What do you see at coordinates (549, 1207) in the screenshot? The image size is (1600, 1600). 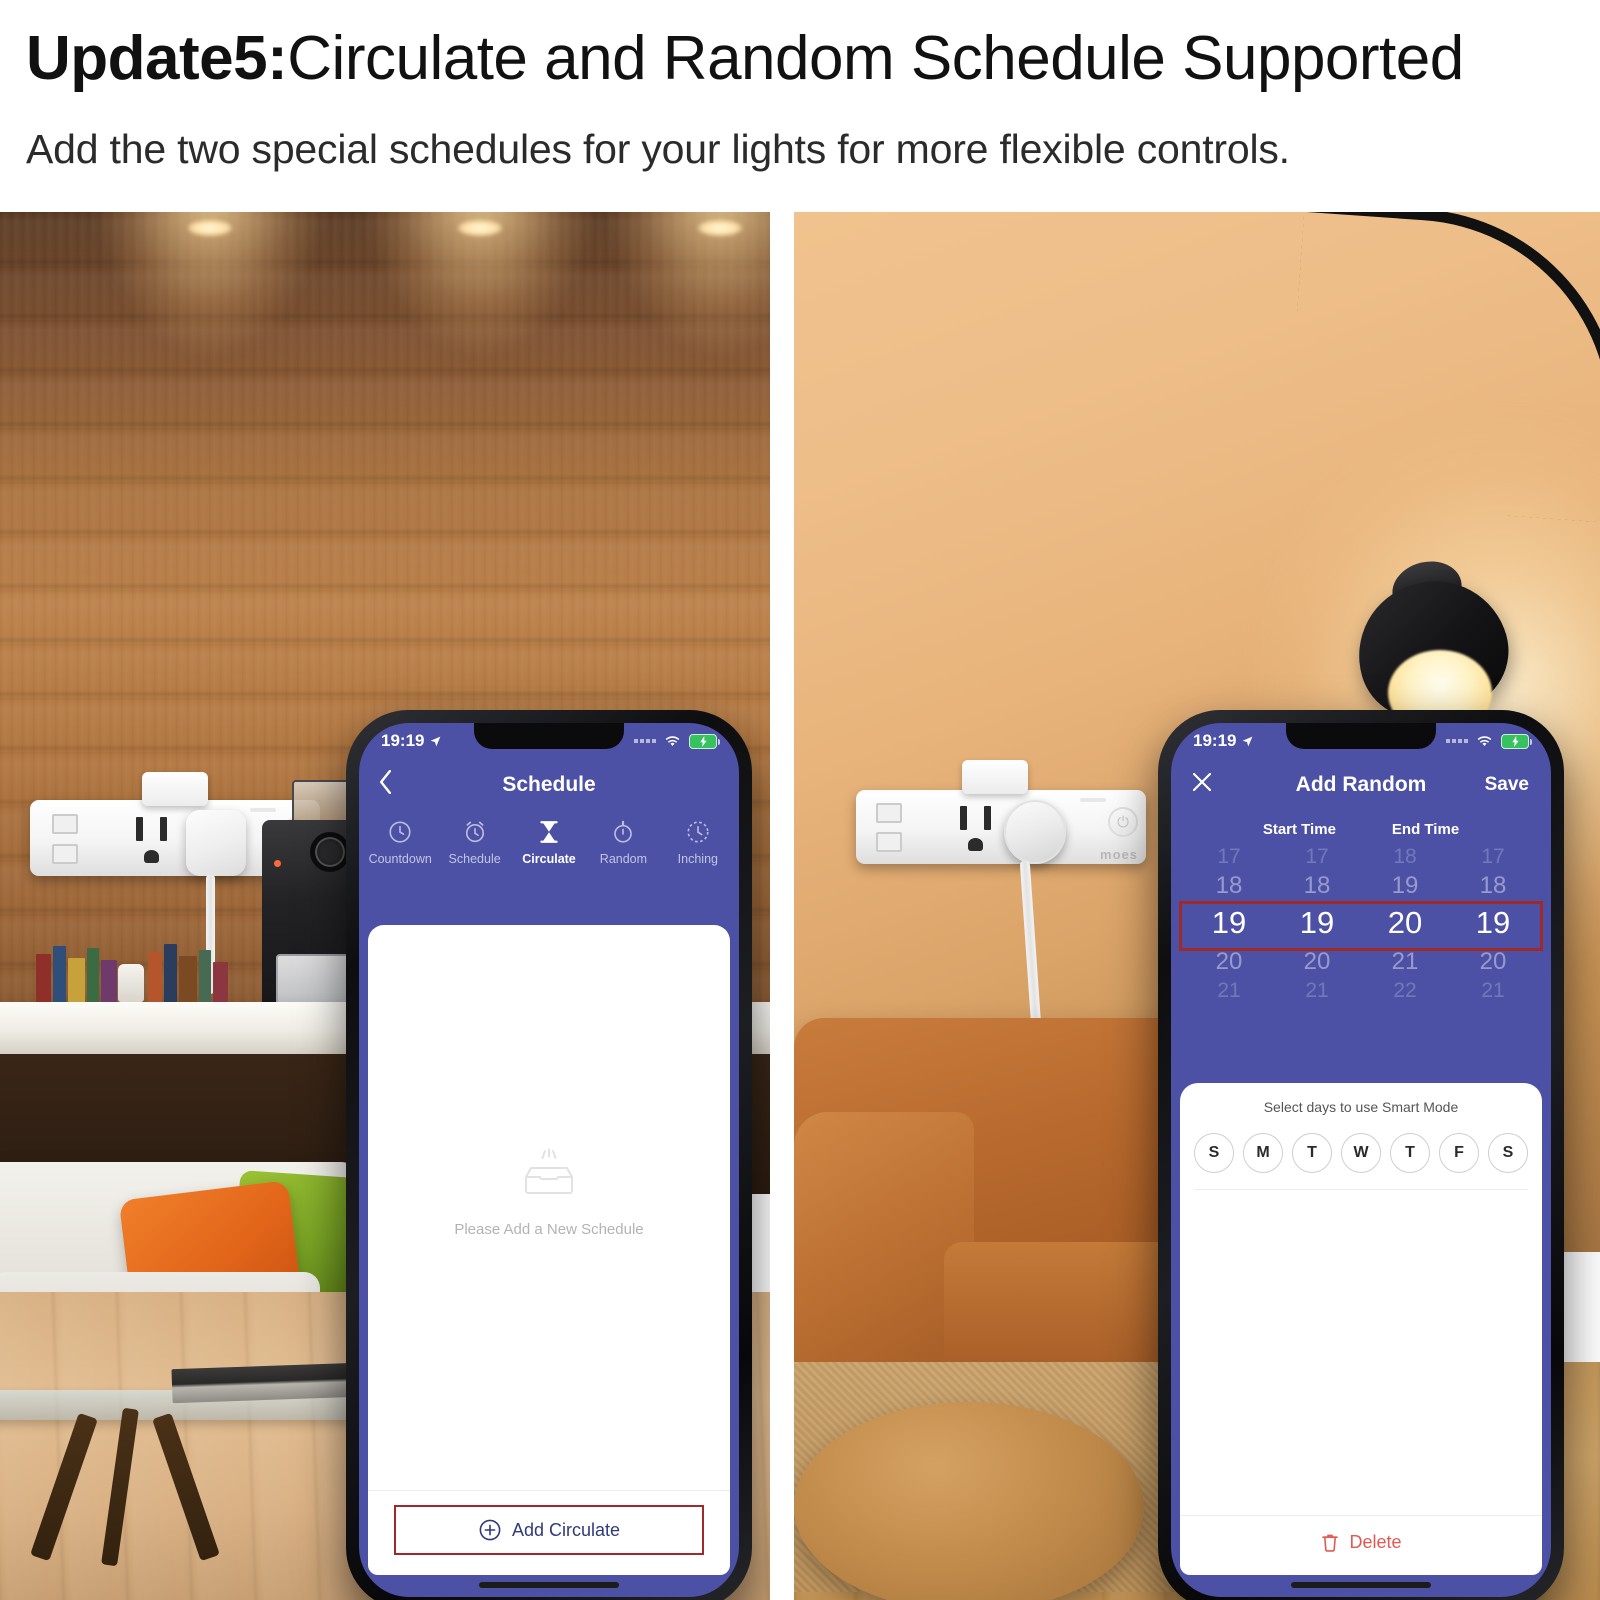 I see `empty-state: Please Add a New Schedule` at bounding box center [549, 1207].